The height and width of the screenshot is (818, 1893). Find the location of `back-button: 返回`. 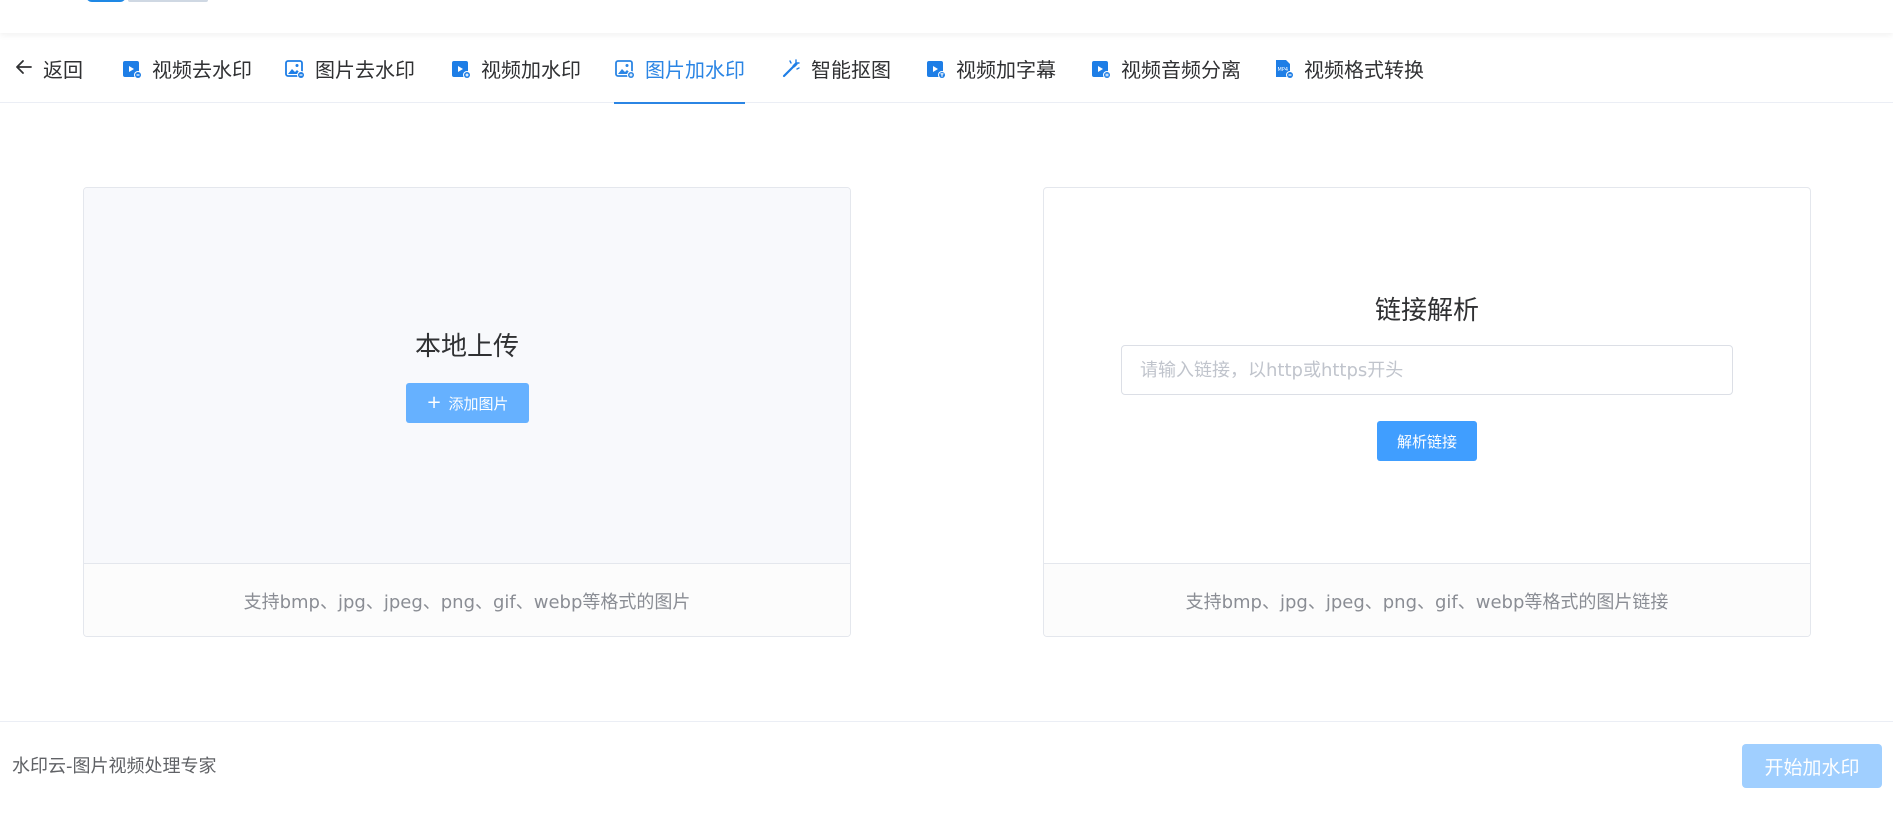

back-button: 返回 is located at coordinates (48, 68).